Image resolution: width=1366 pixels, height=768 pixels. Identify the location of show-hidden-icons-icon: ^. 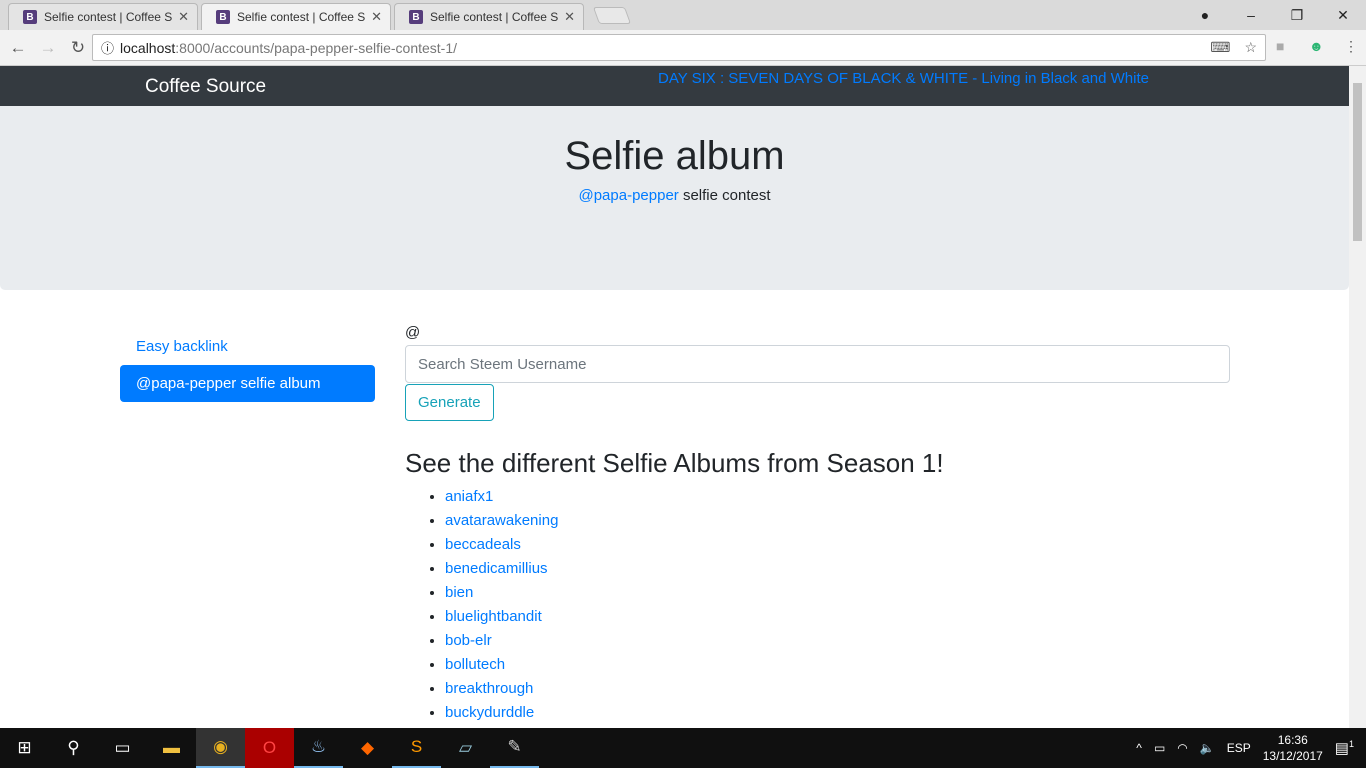
(1139, 748).